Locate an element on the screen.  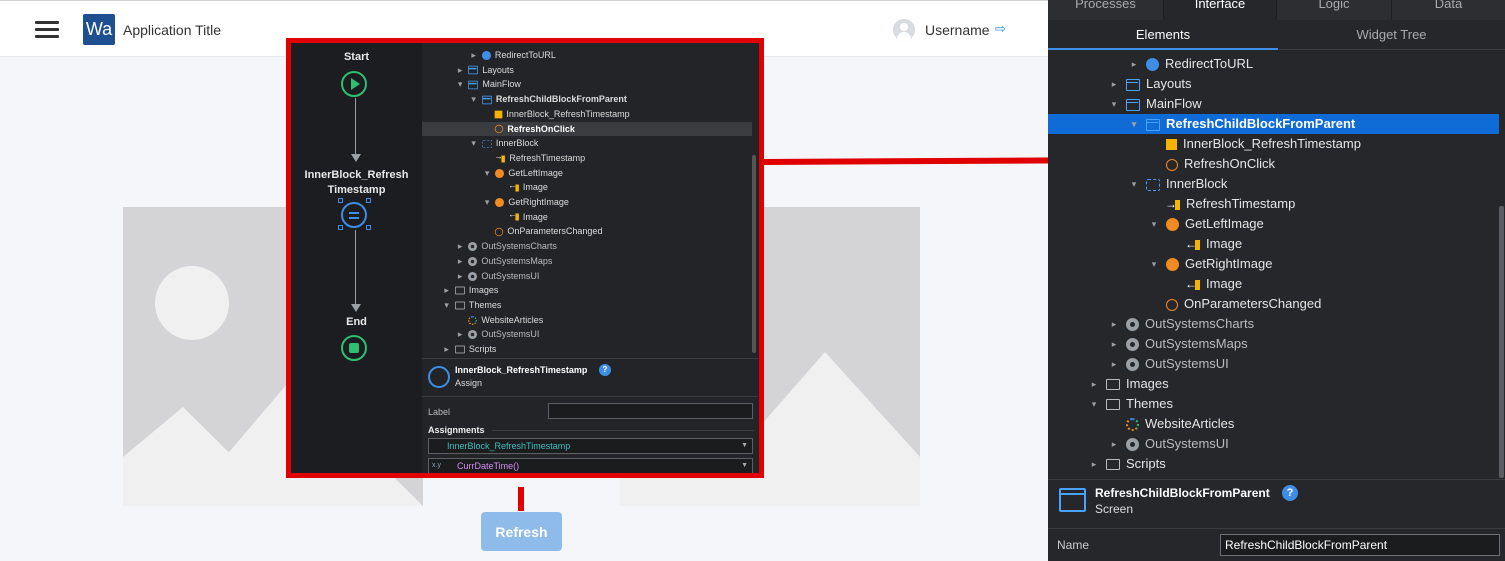
tab-data: Data is located at coordinates (1448, 10).